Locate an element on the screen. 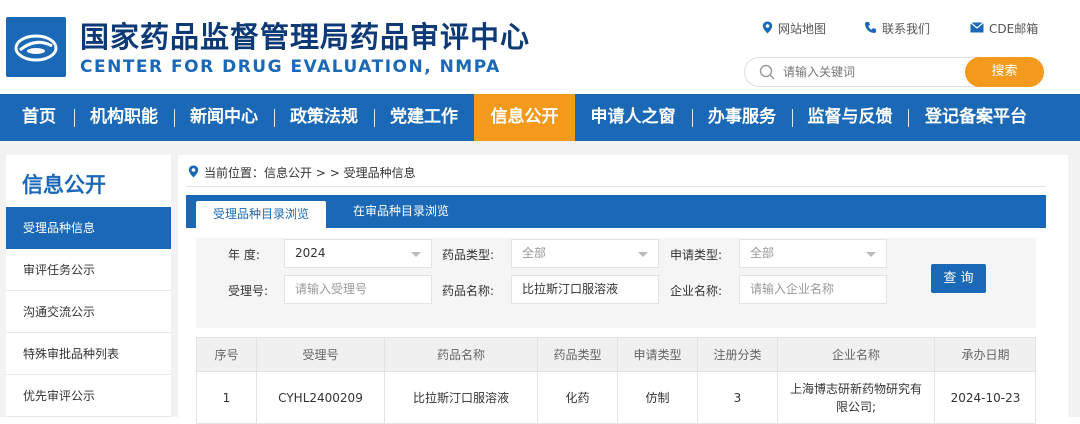 The height and width of the screenshot is (424, 1080). nav-item-party: 党建工作 is located at coordinates (424, 117).